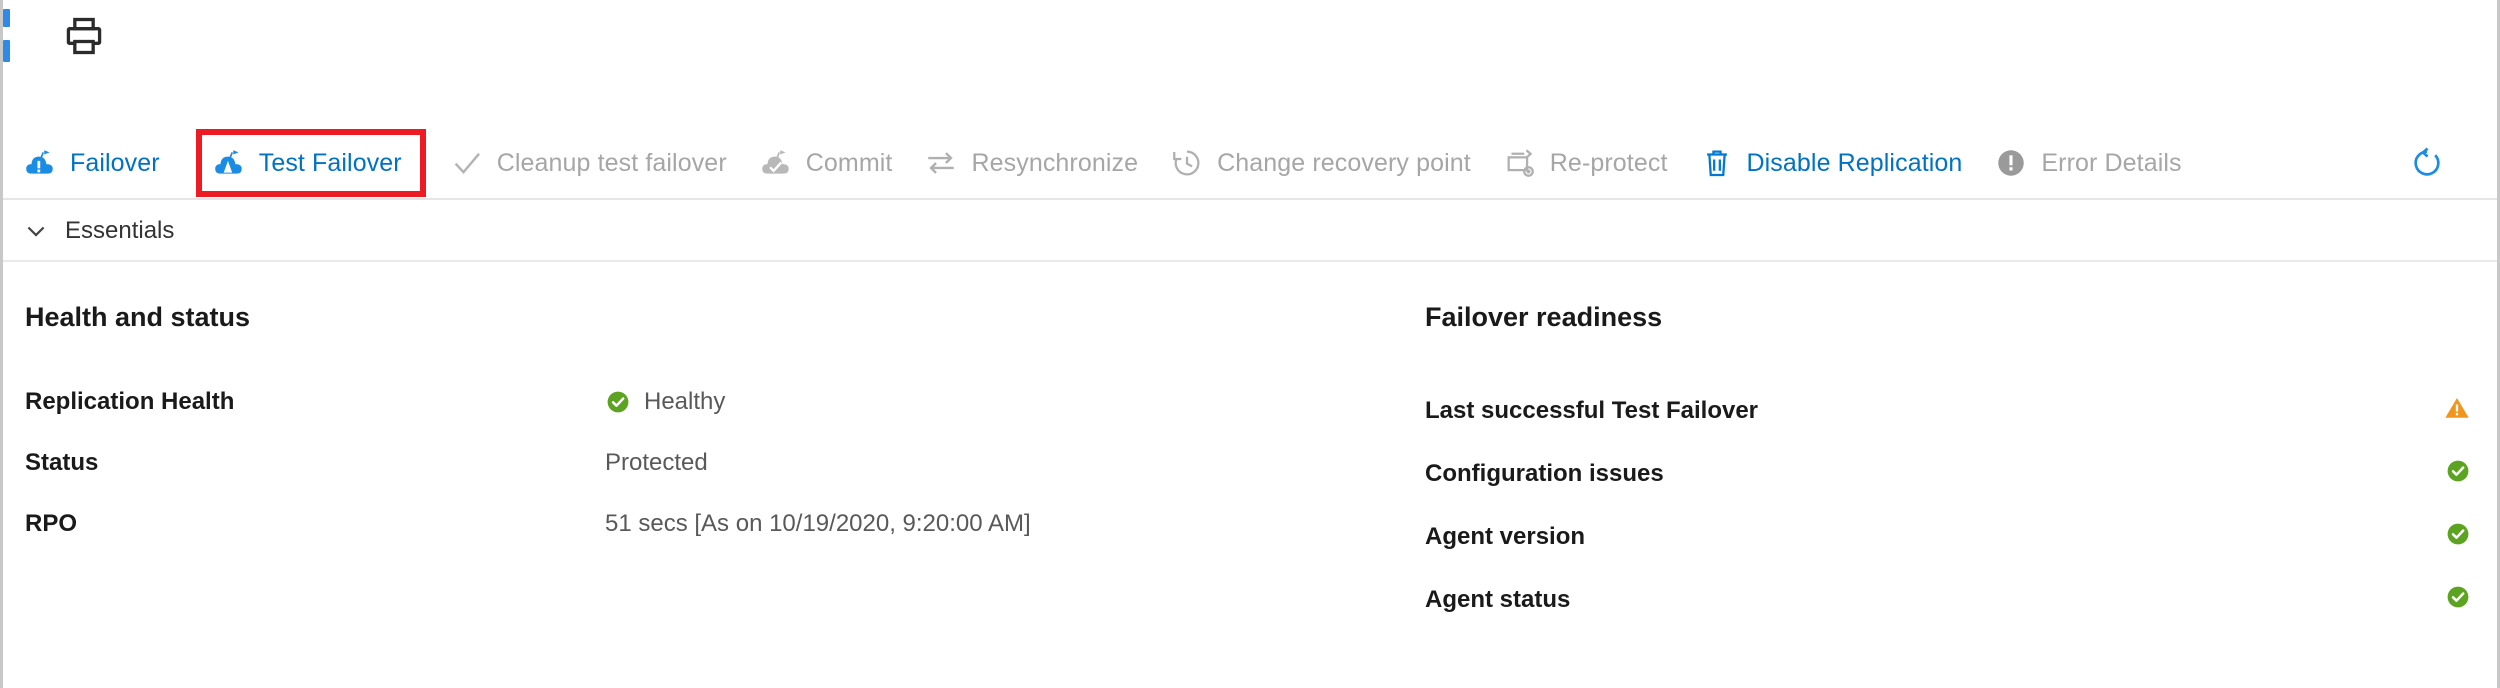 The image size is (2500, 688). I want to click on row-agent-status: Agent status, so click(1955, 599).